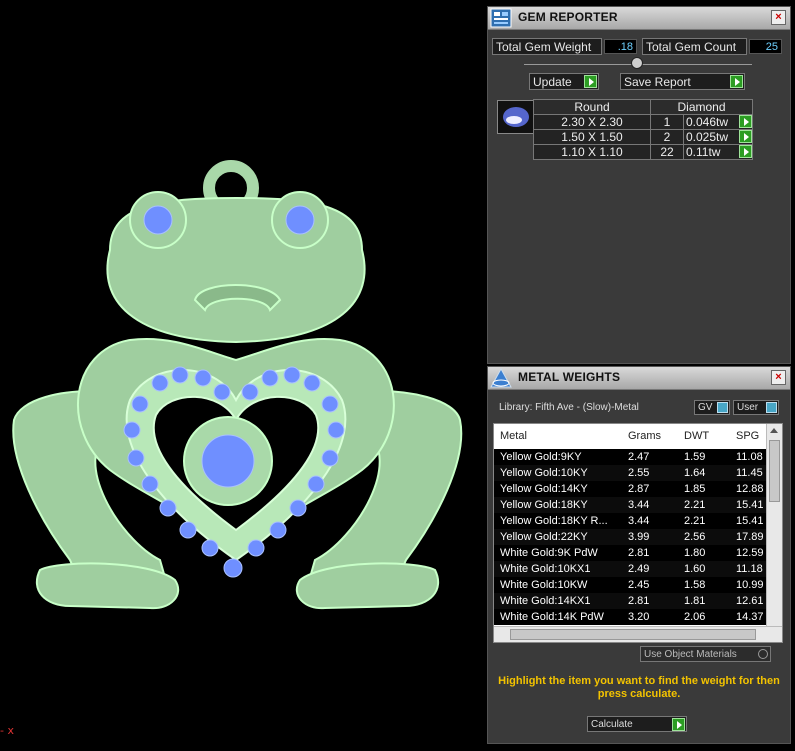 This screenshot has height=751, width=795. I want to click on radio-icon, so click(763, 654).